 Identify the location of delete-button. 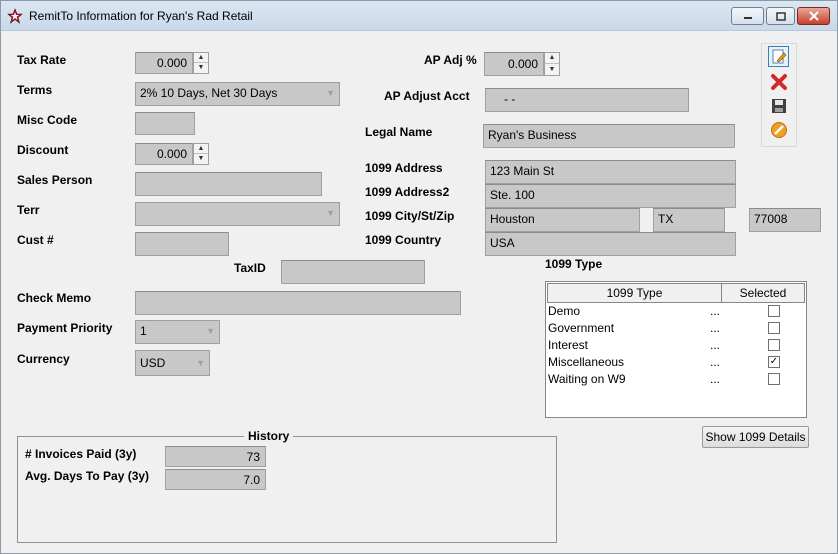
(778, 81).